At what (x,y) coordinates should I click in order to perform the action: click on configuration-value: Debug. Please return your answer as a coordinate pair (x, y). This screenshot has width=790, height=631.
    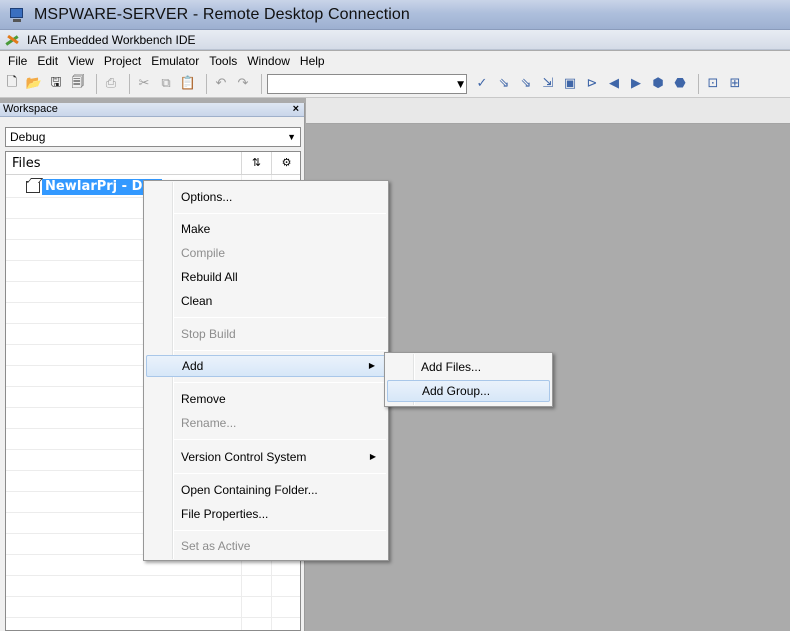
    Looking at the image, I should click on (28, 137).